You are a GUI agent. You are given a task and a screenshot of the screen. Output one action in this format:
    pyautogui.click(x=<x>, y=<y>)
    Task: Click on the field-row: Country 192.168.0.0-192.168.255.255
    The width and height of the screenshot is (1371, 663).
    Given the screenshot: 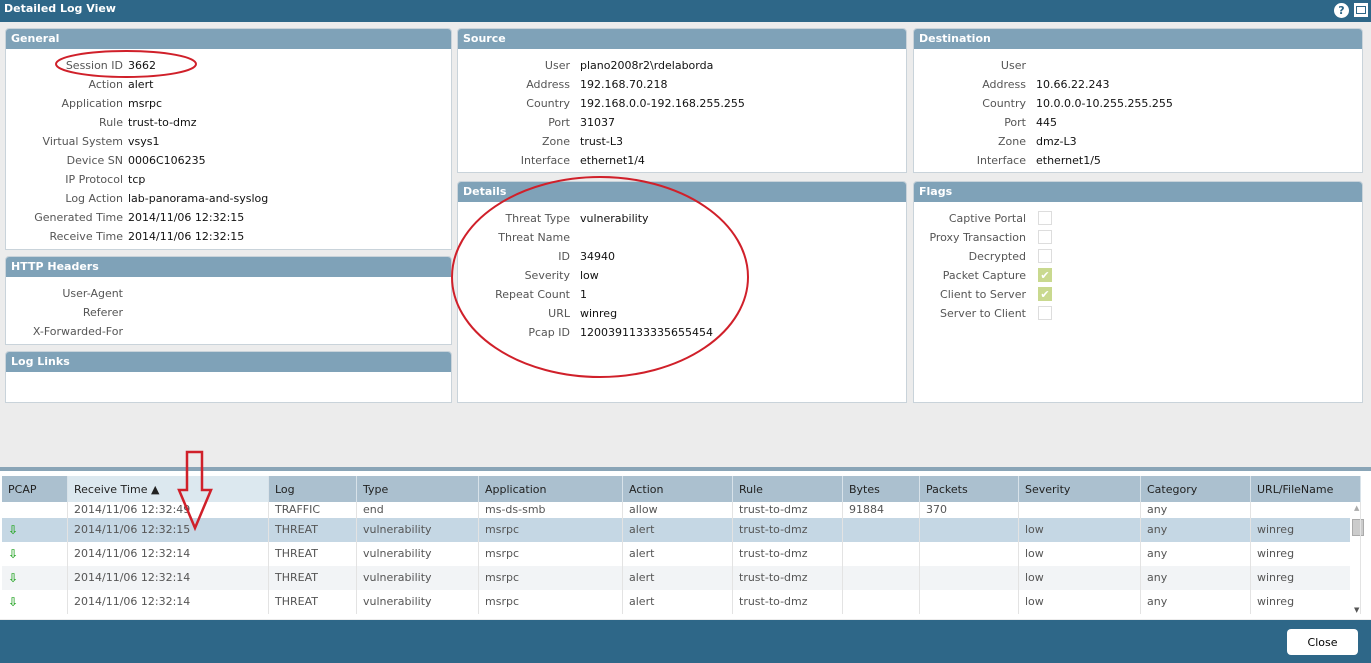 What is the action you would take?
    pyautogui.click(x=682, y=103)
    